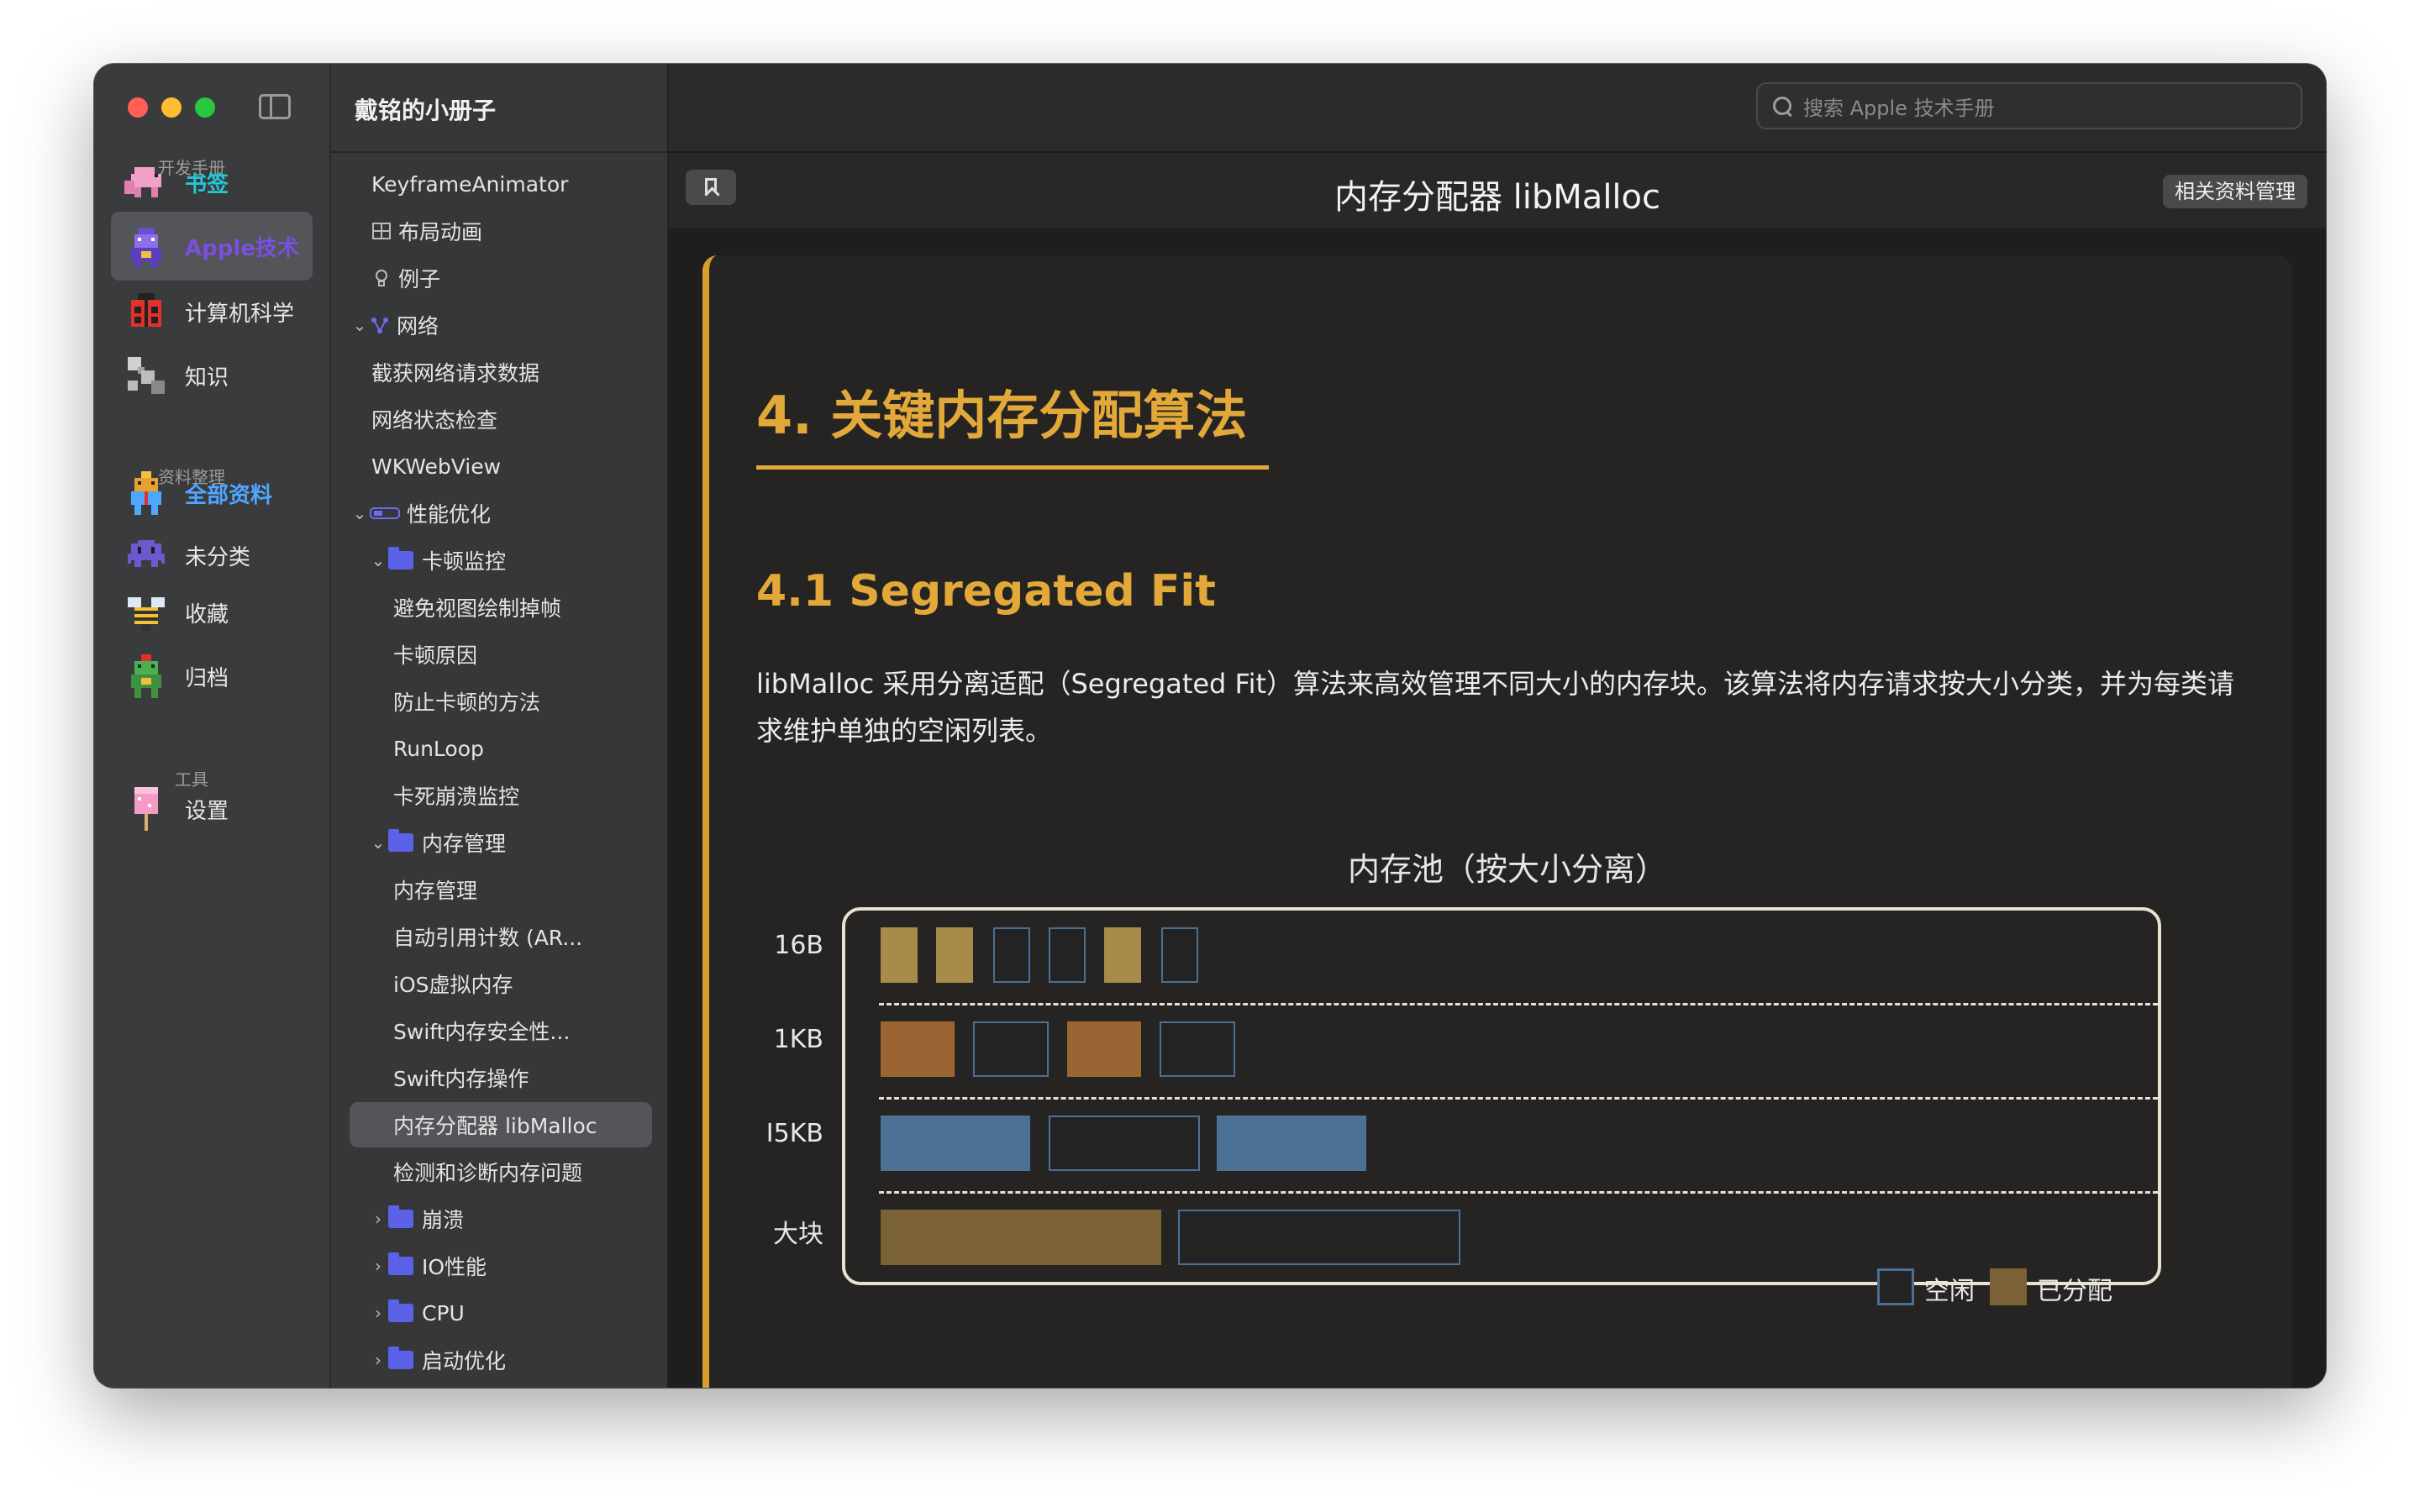 This screenshot has width=2420, height=1512. What do you see at coordinates (1013, 467) in the screenshot?
I see `heading-underline` at bounding box center [1013, 467].